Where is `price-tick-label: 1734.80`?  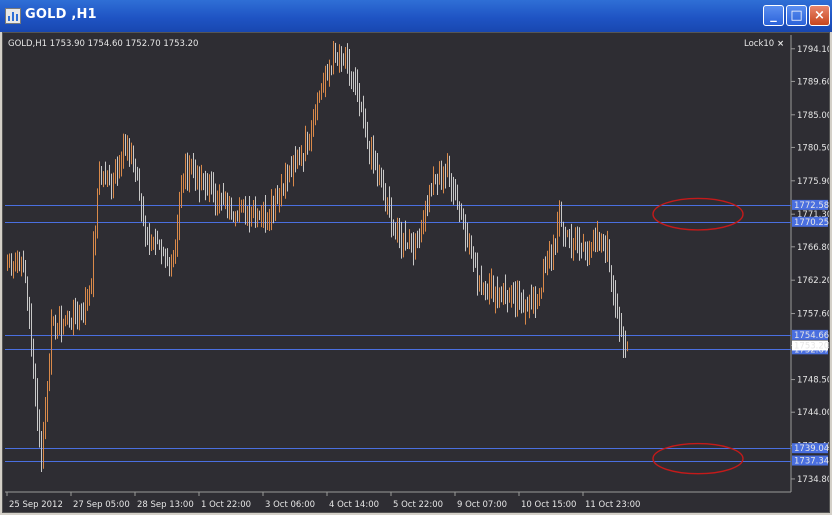 price-tick-label: 1734.80 is located at coordinates (813, 480).